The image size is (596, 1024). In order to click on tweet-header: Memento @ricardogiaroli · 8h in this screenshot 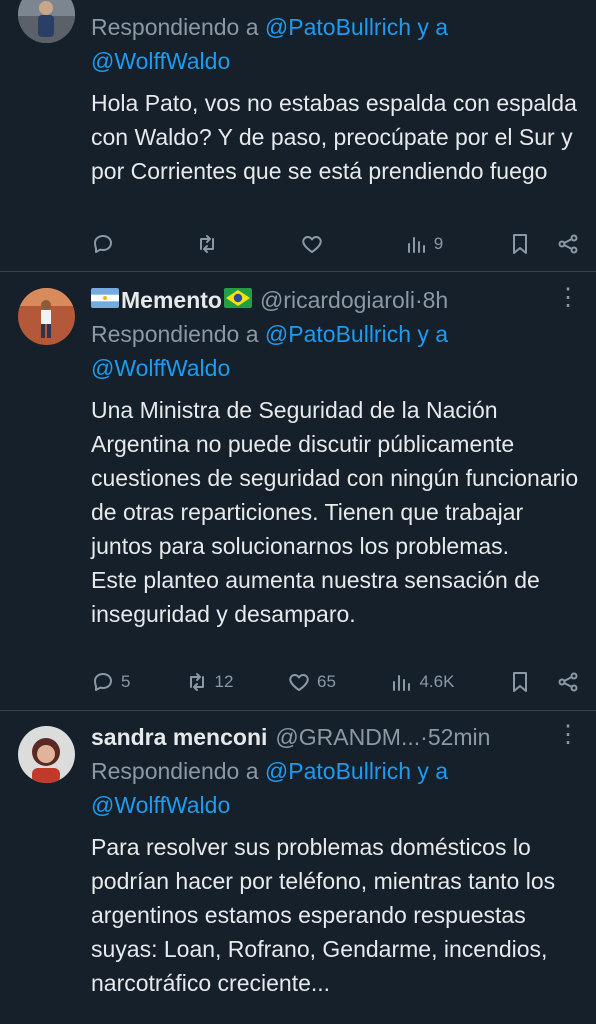, I will do `click(335, 300)`.